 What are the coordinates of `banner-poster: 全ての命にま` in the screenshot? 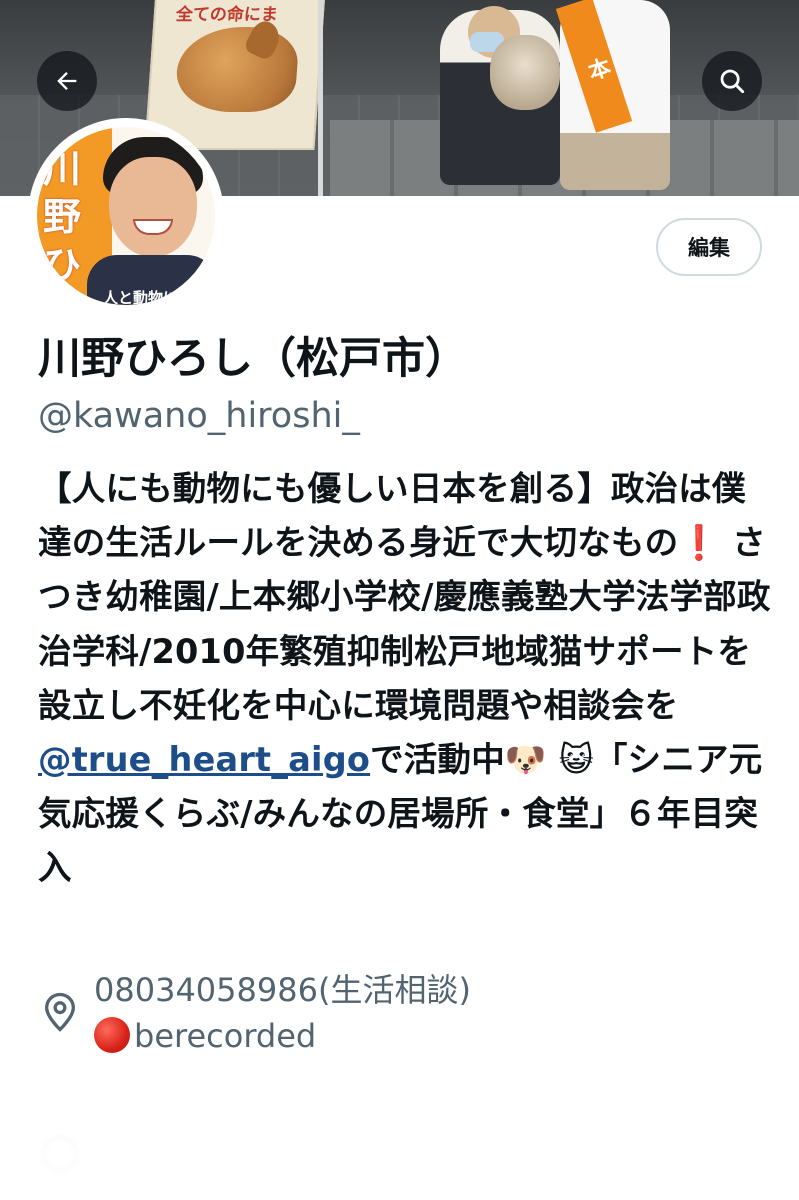 It's located at (235, 75).